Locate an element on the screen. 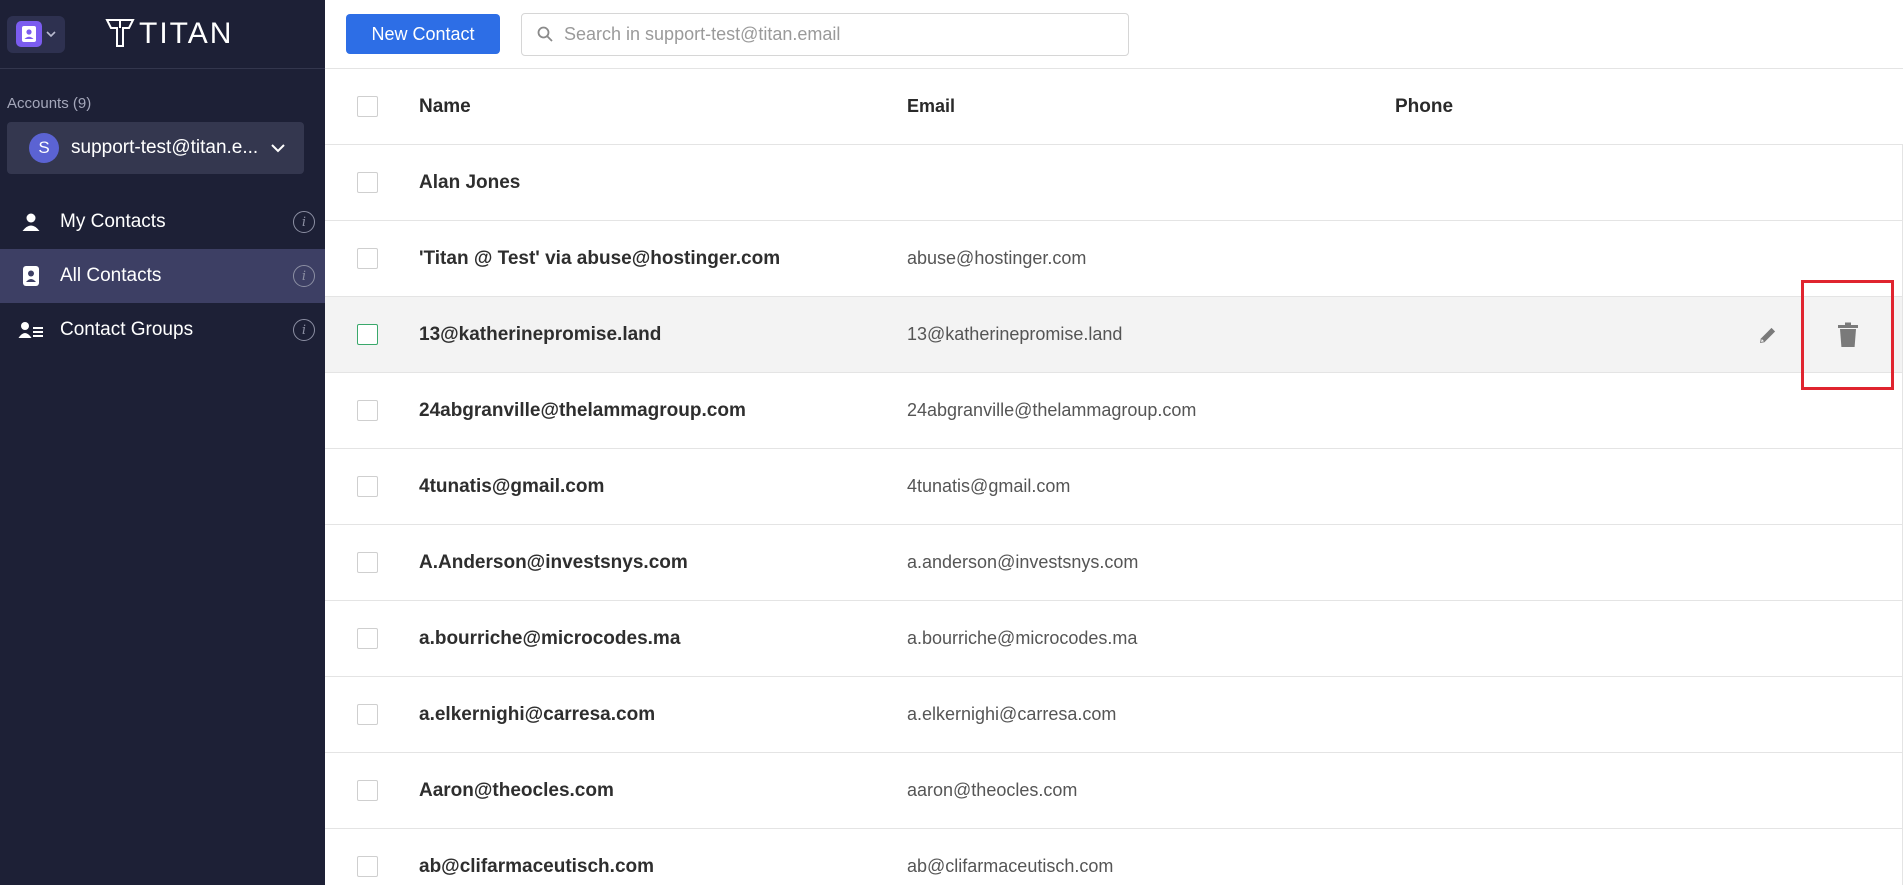 The image size is (1903, 885). accounts-label: Accounts (9) is located at coordinates (49, 103).